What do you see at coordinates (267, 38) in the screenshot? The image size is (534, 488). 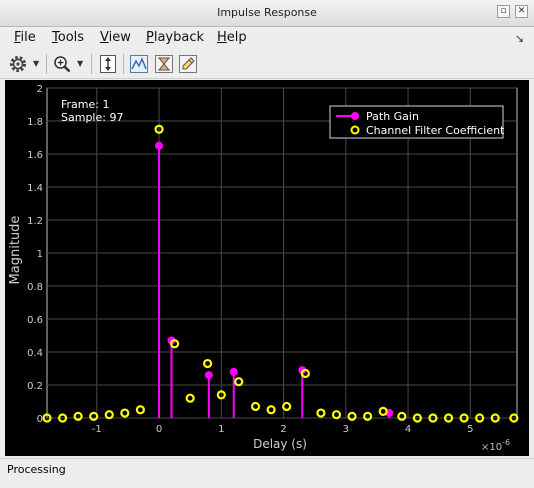 I see `menu-bar: File Tools View Playback Help ↘` at bounding box center [267, 38].